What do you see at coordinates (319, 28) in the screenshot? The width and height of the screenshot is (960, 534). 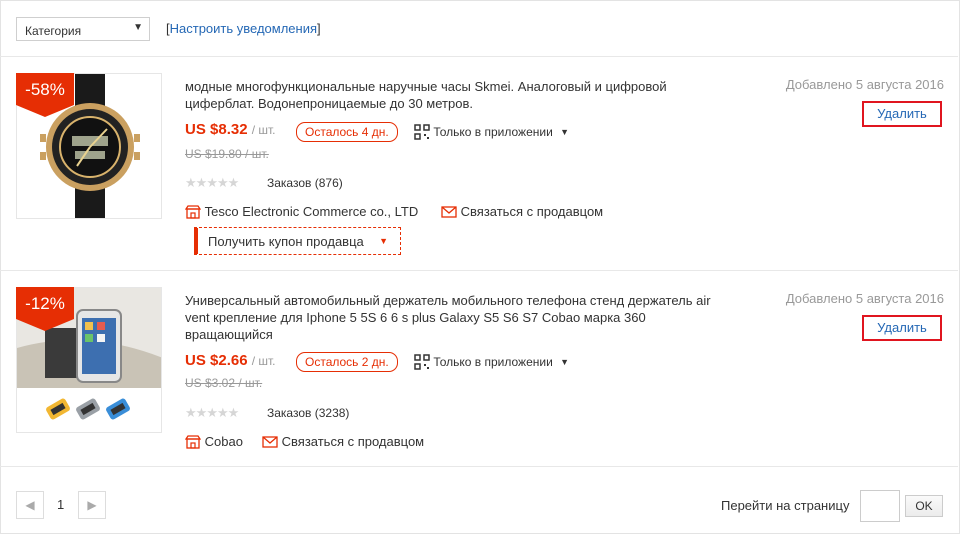 I see `bracket-close: ]` at bounding box center [319, 28].